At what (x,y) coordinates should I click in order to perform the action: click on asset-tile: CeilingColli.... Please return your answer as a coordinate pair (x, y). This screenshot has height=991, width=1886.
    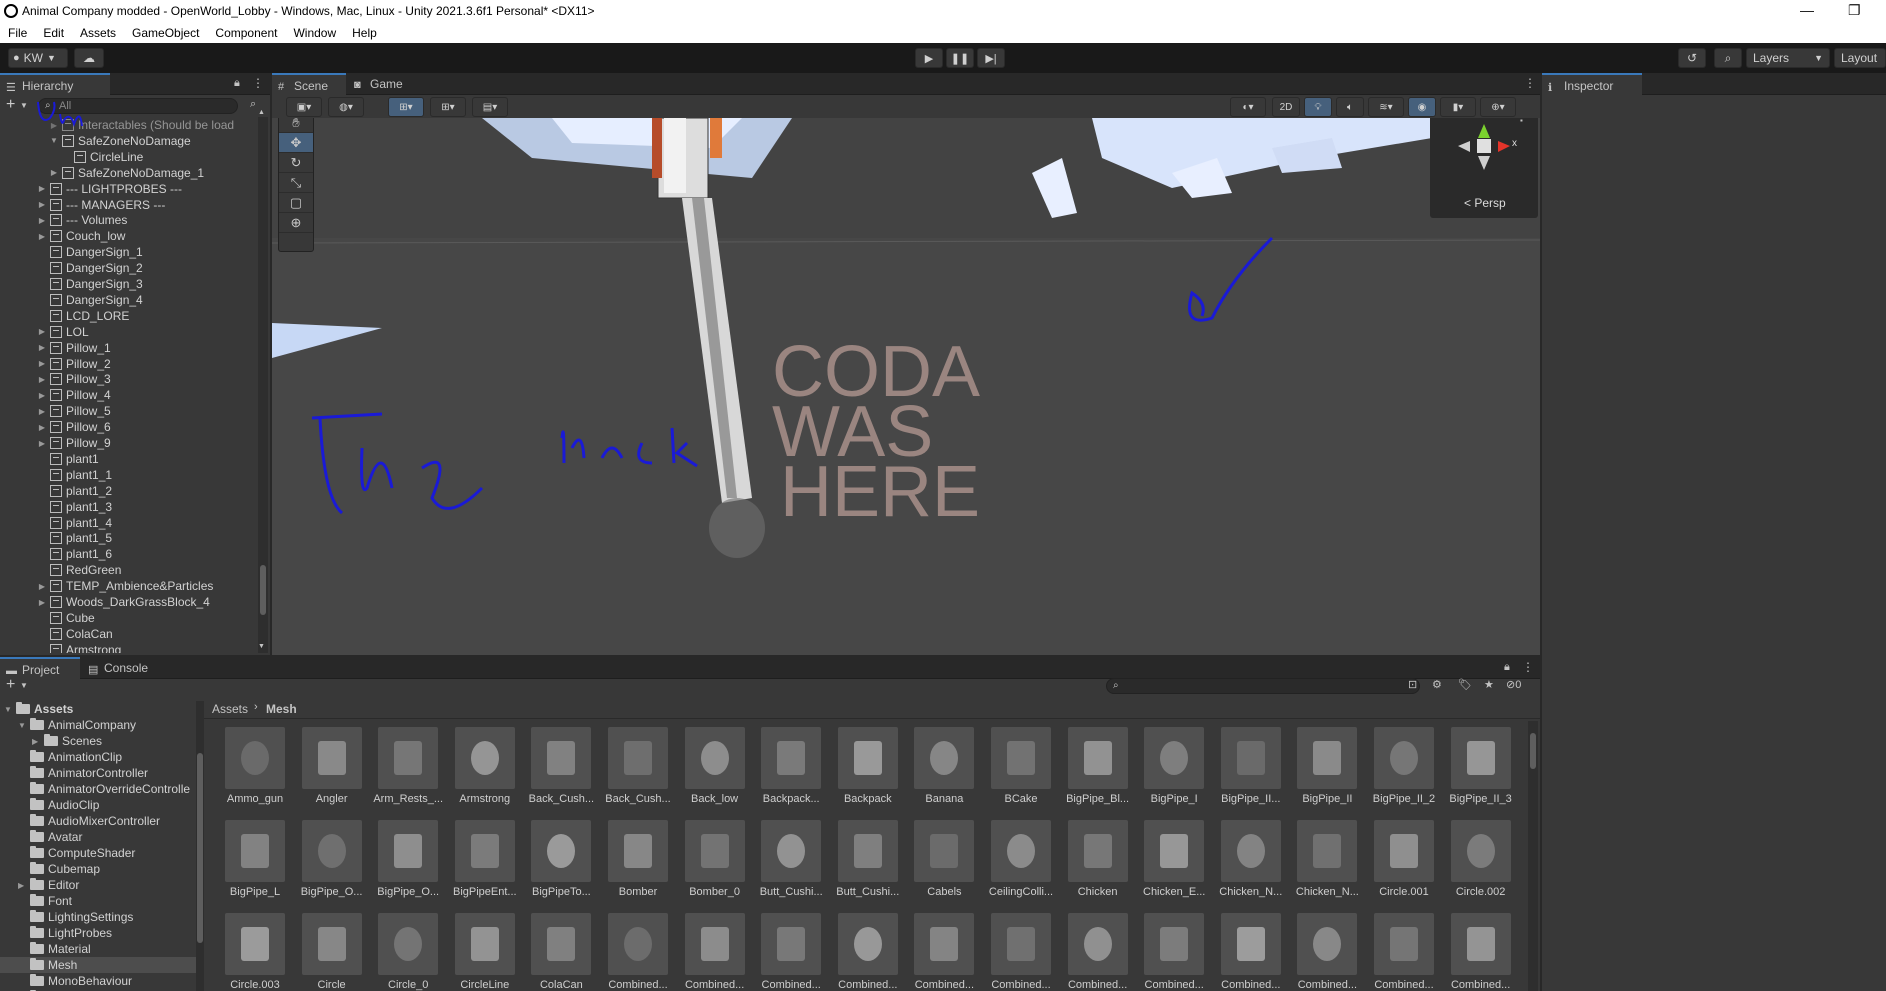
    Looking at the image, I should click on (1021, 865).